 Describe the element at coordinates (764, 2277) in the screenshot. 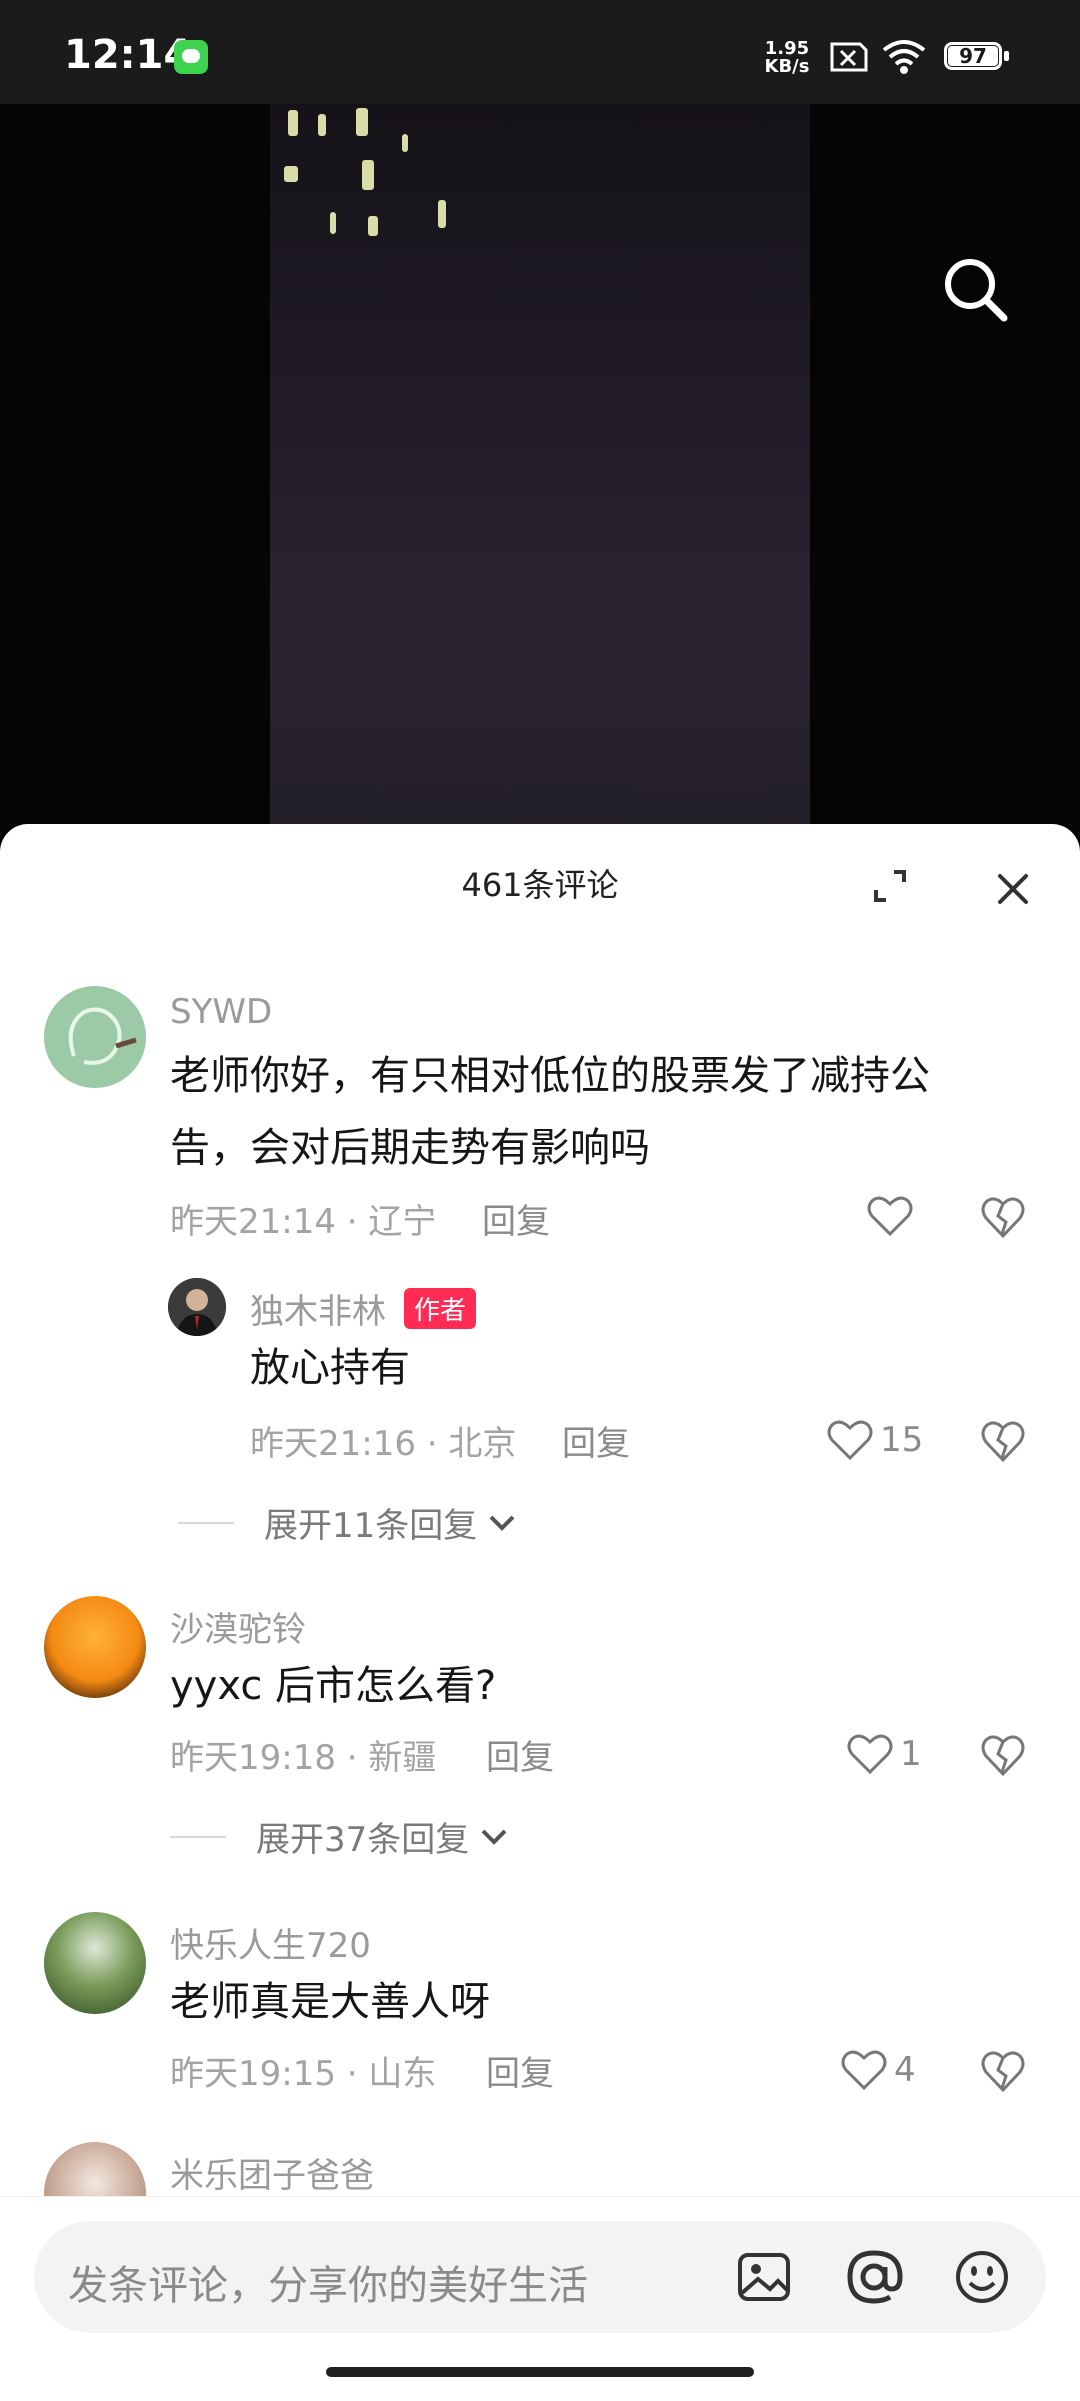

I see `image-icon` at that location.